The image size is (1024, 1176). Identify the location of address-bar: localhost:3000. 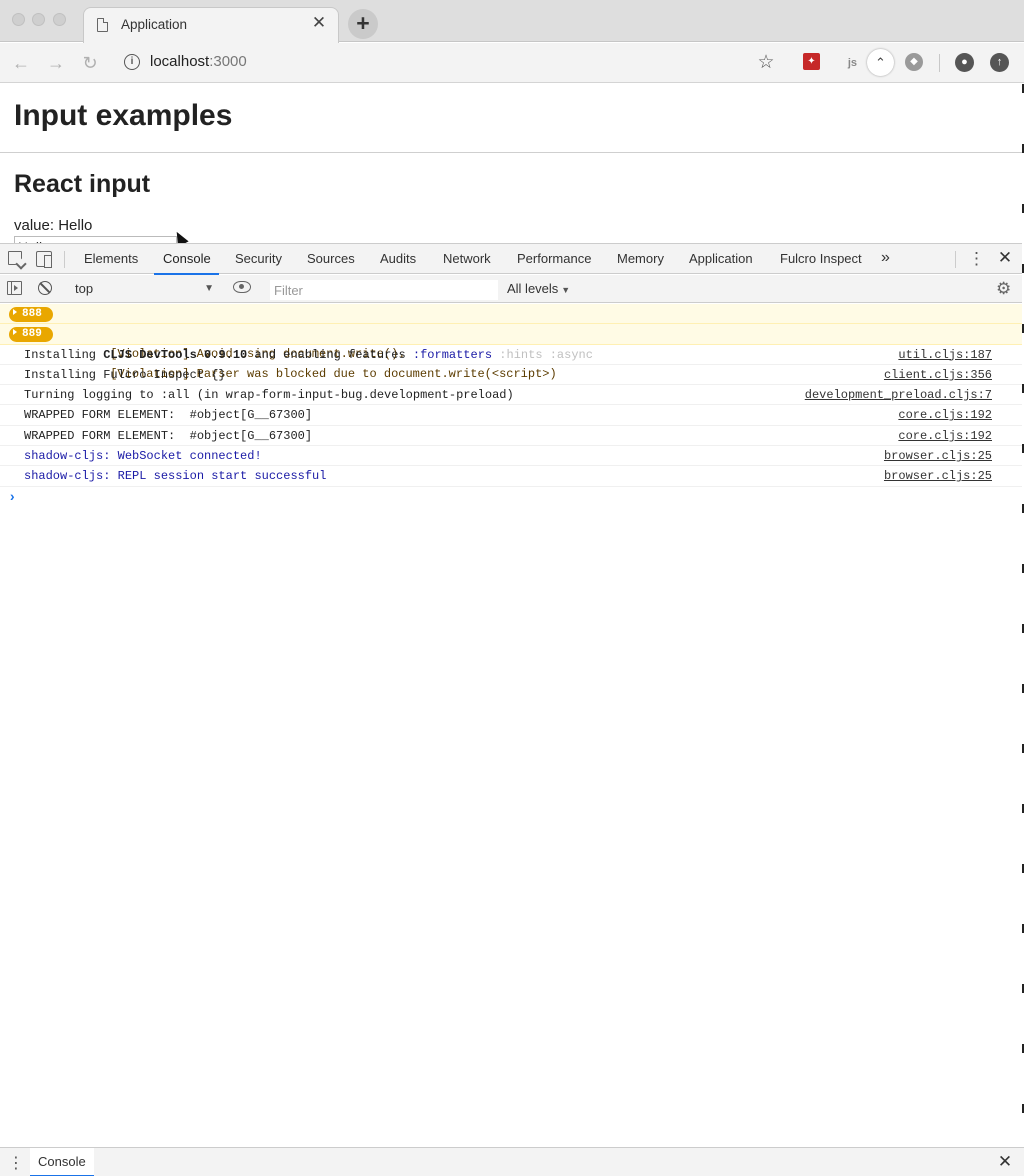
(198, 61).